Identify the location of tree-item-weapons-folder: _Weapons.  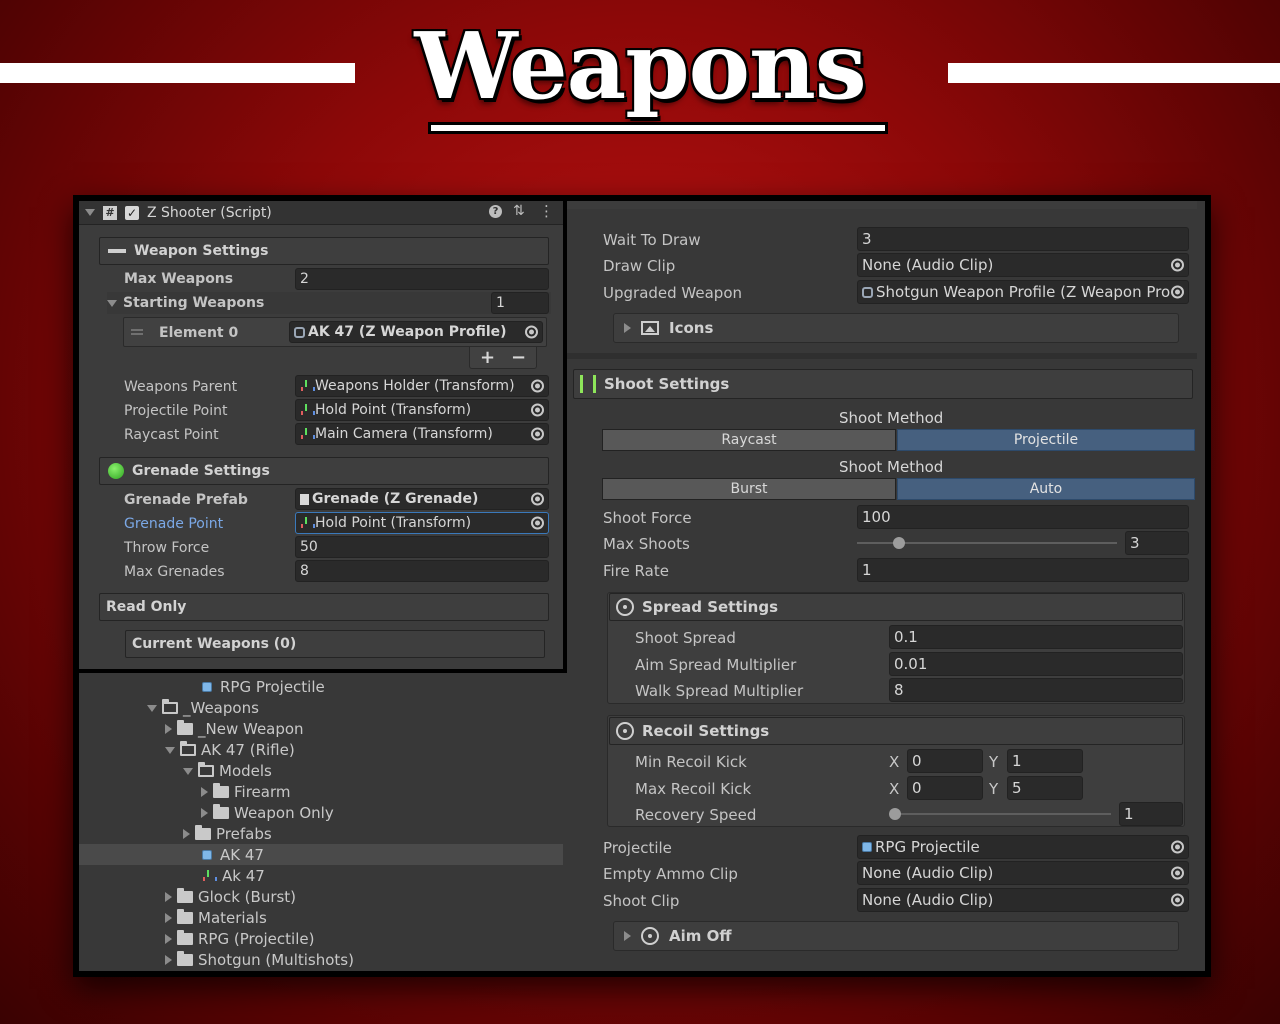
(203, 708).